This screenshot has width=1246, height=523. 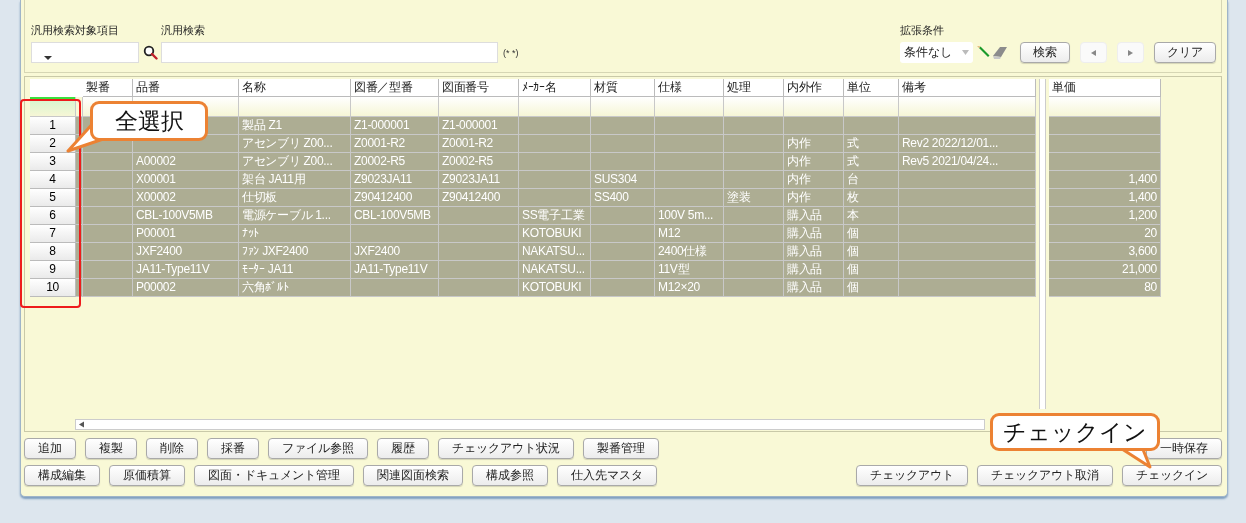 I want to click on table-cell: 1,200, so click(x=1105, y=216).